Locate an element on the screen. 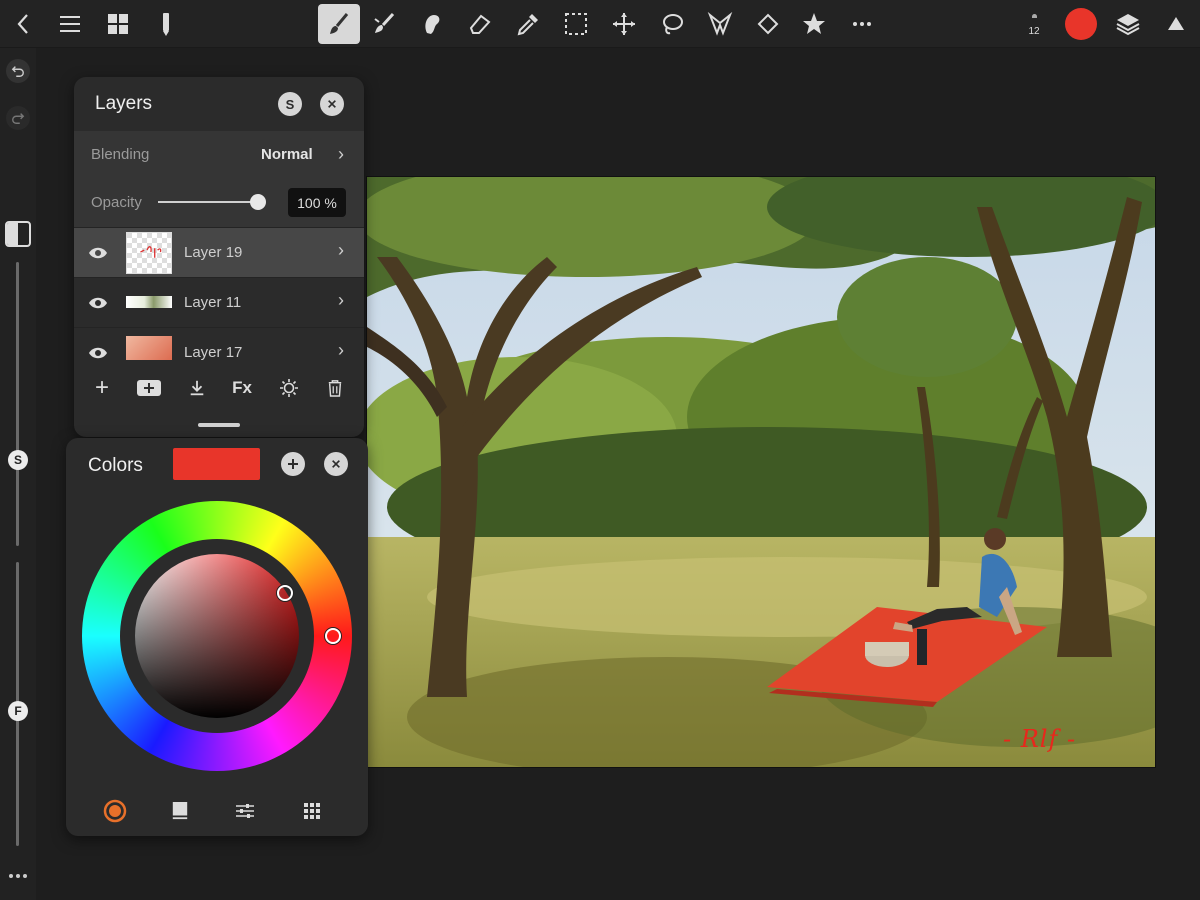  layers-close-icon is located at coordinates (332, 104).